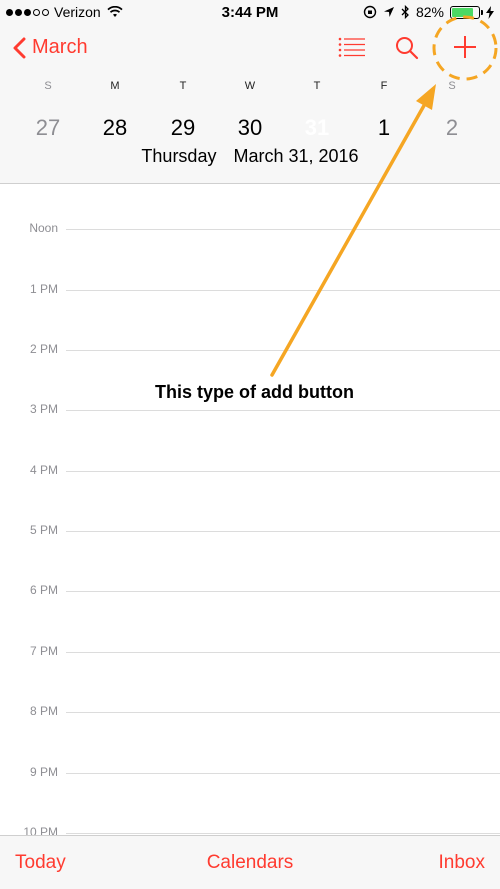 Image resolution: width=500 pixels, height=889 pixels. I want to click on day-of-week-label: W, so click(250, 86).